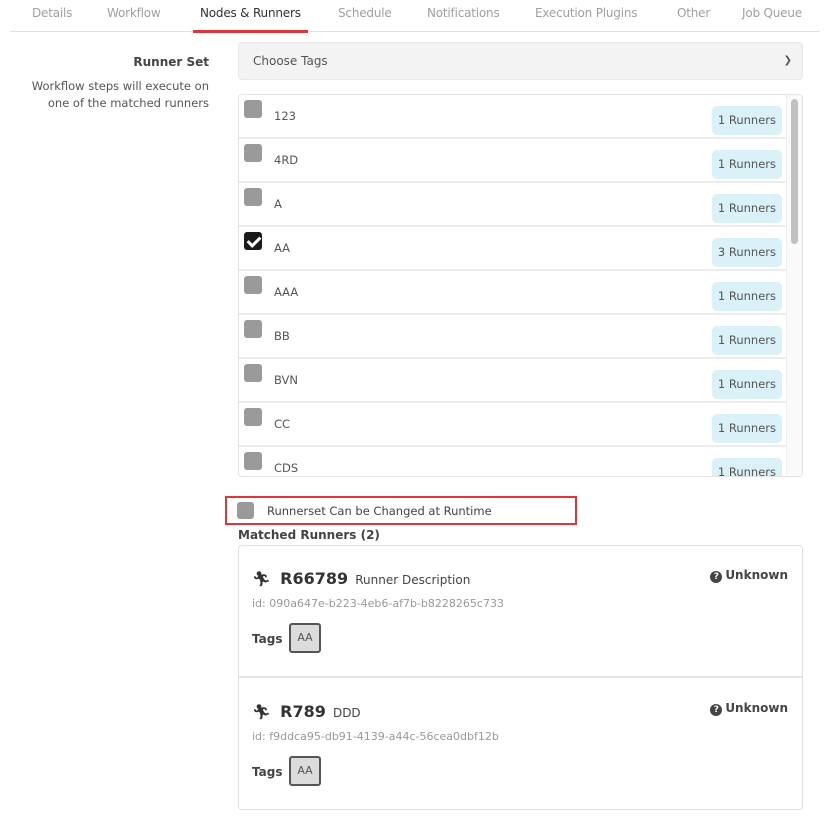 The width and height of the screenshot is (834, 822). I want to click on tag-row: BB 1 Runners, so click(513, 337).